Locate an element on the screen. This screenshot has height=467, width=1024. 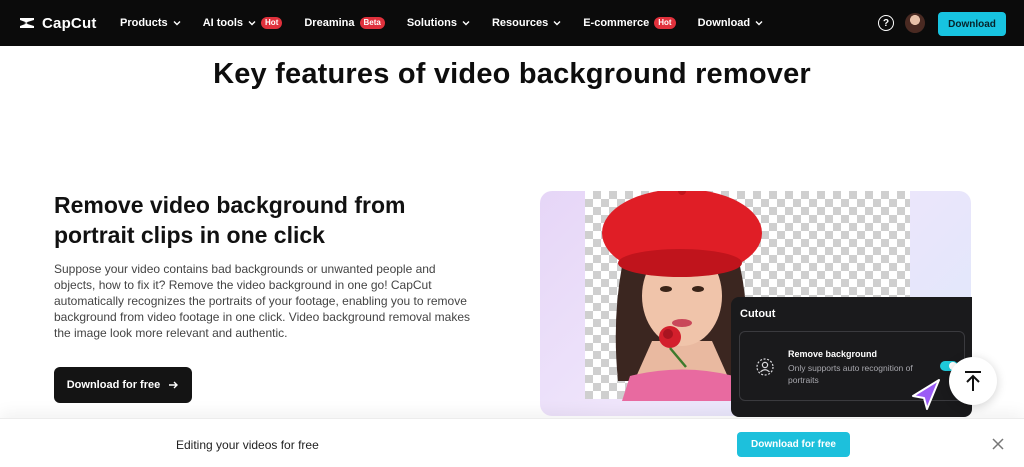
page-title: Key features of video background remover is located at coordinates (512, 74).